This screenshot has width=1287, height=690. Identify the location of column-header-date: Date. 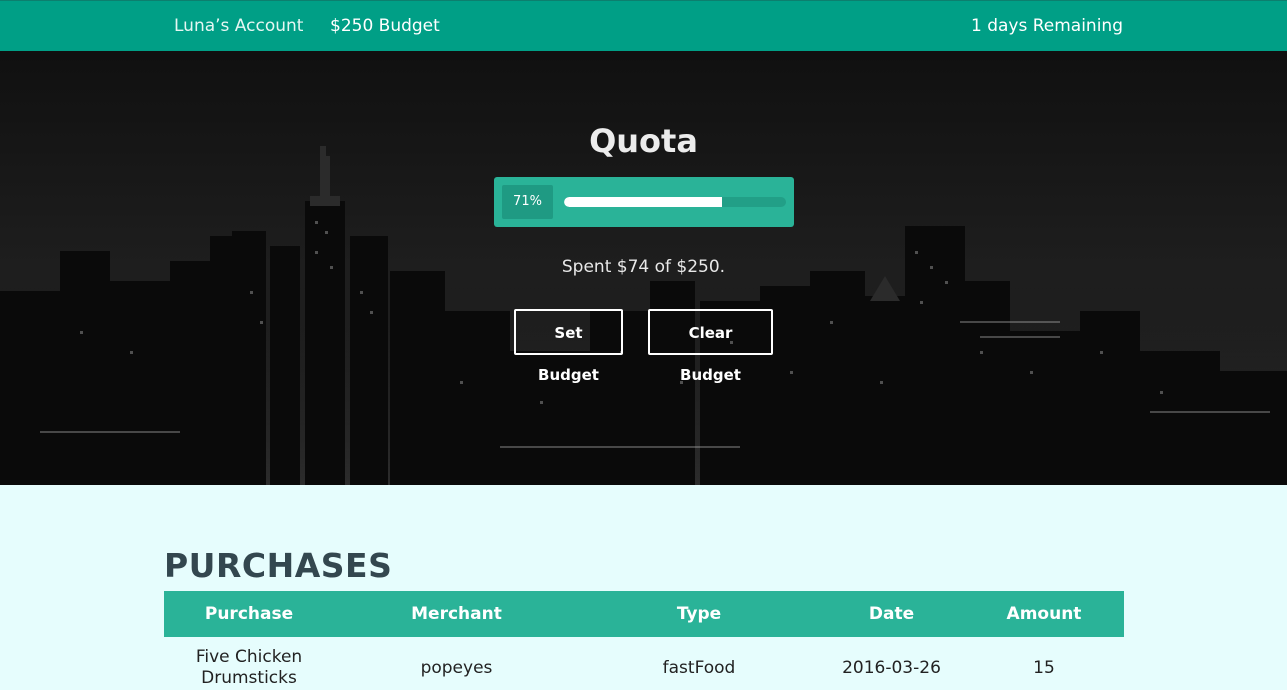
(891, 614).